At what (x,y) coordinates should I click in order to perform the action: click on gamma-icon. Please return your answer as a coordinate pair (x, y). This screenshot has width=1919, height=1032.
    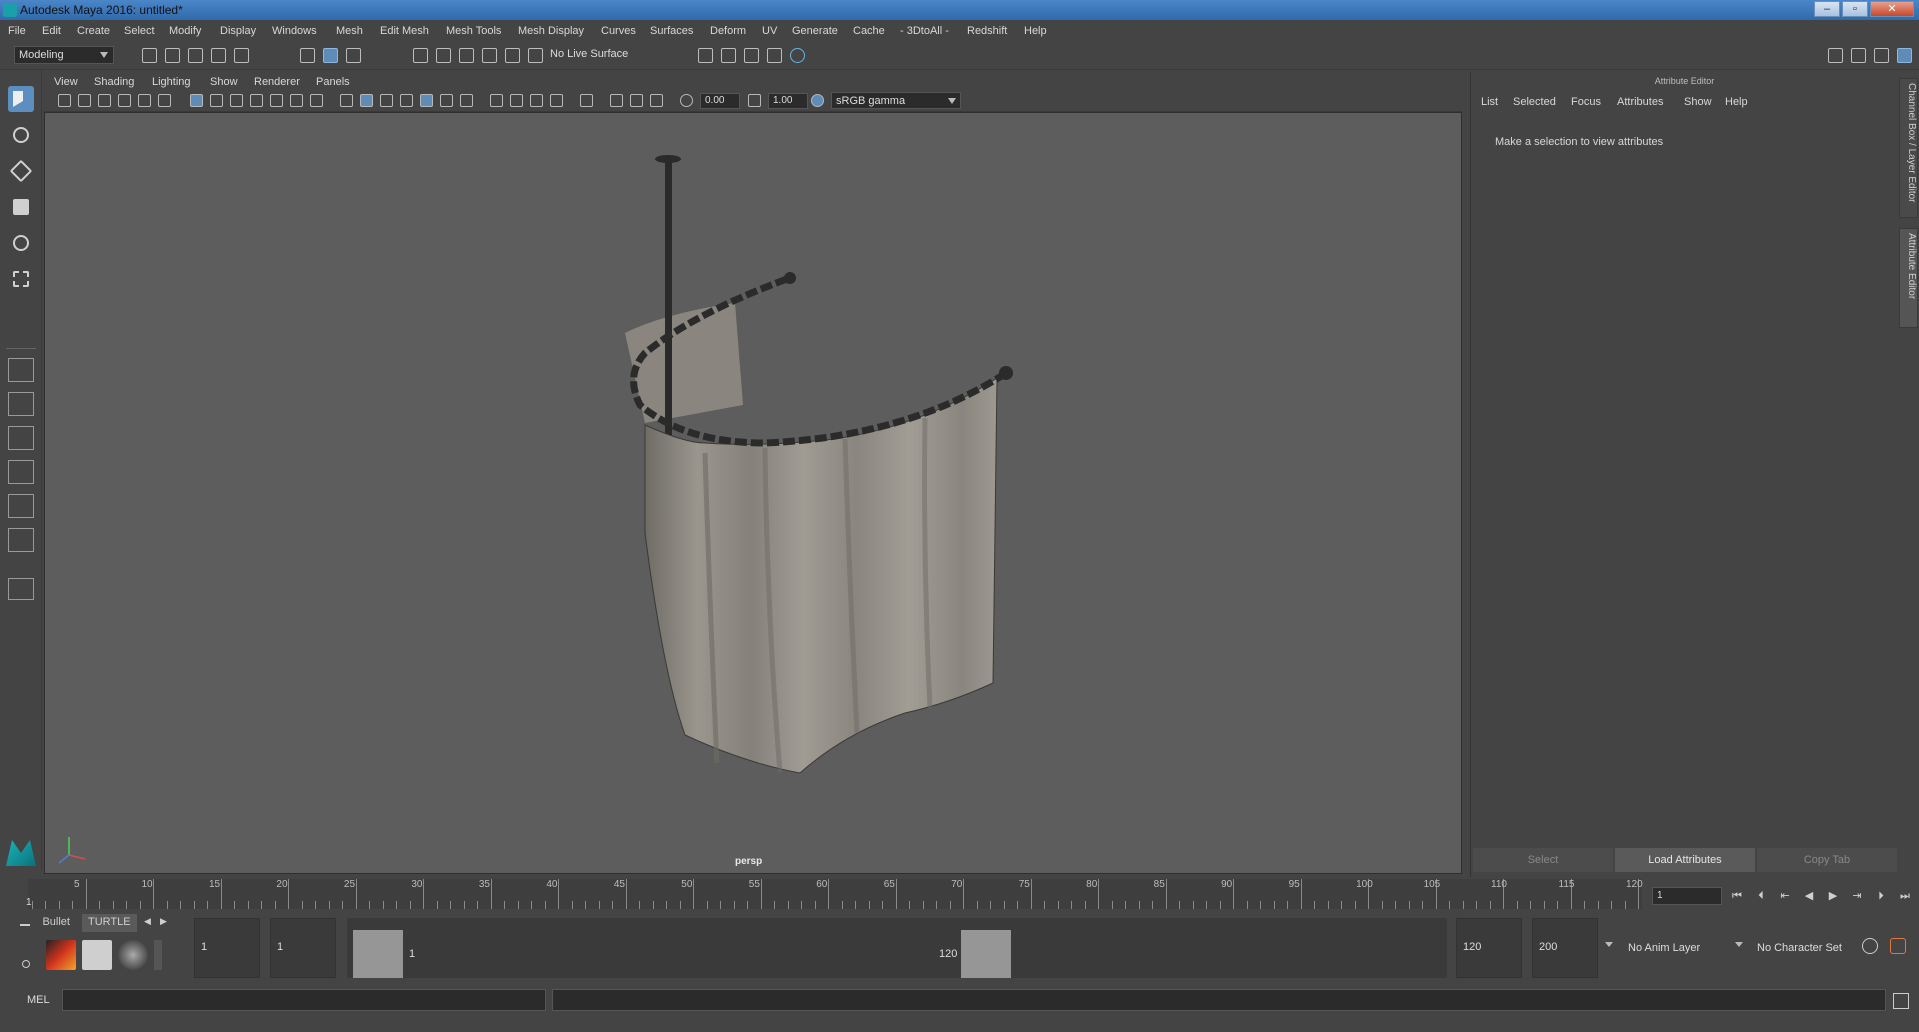
    Looking at the image, I should click on (754, 100).